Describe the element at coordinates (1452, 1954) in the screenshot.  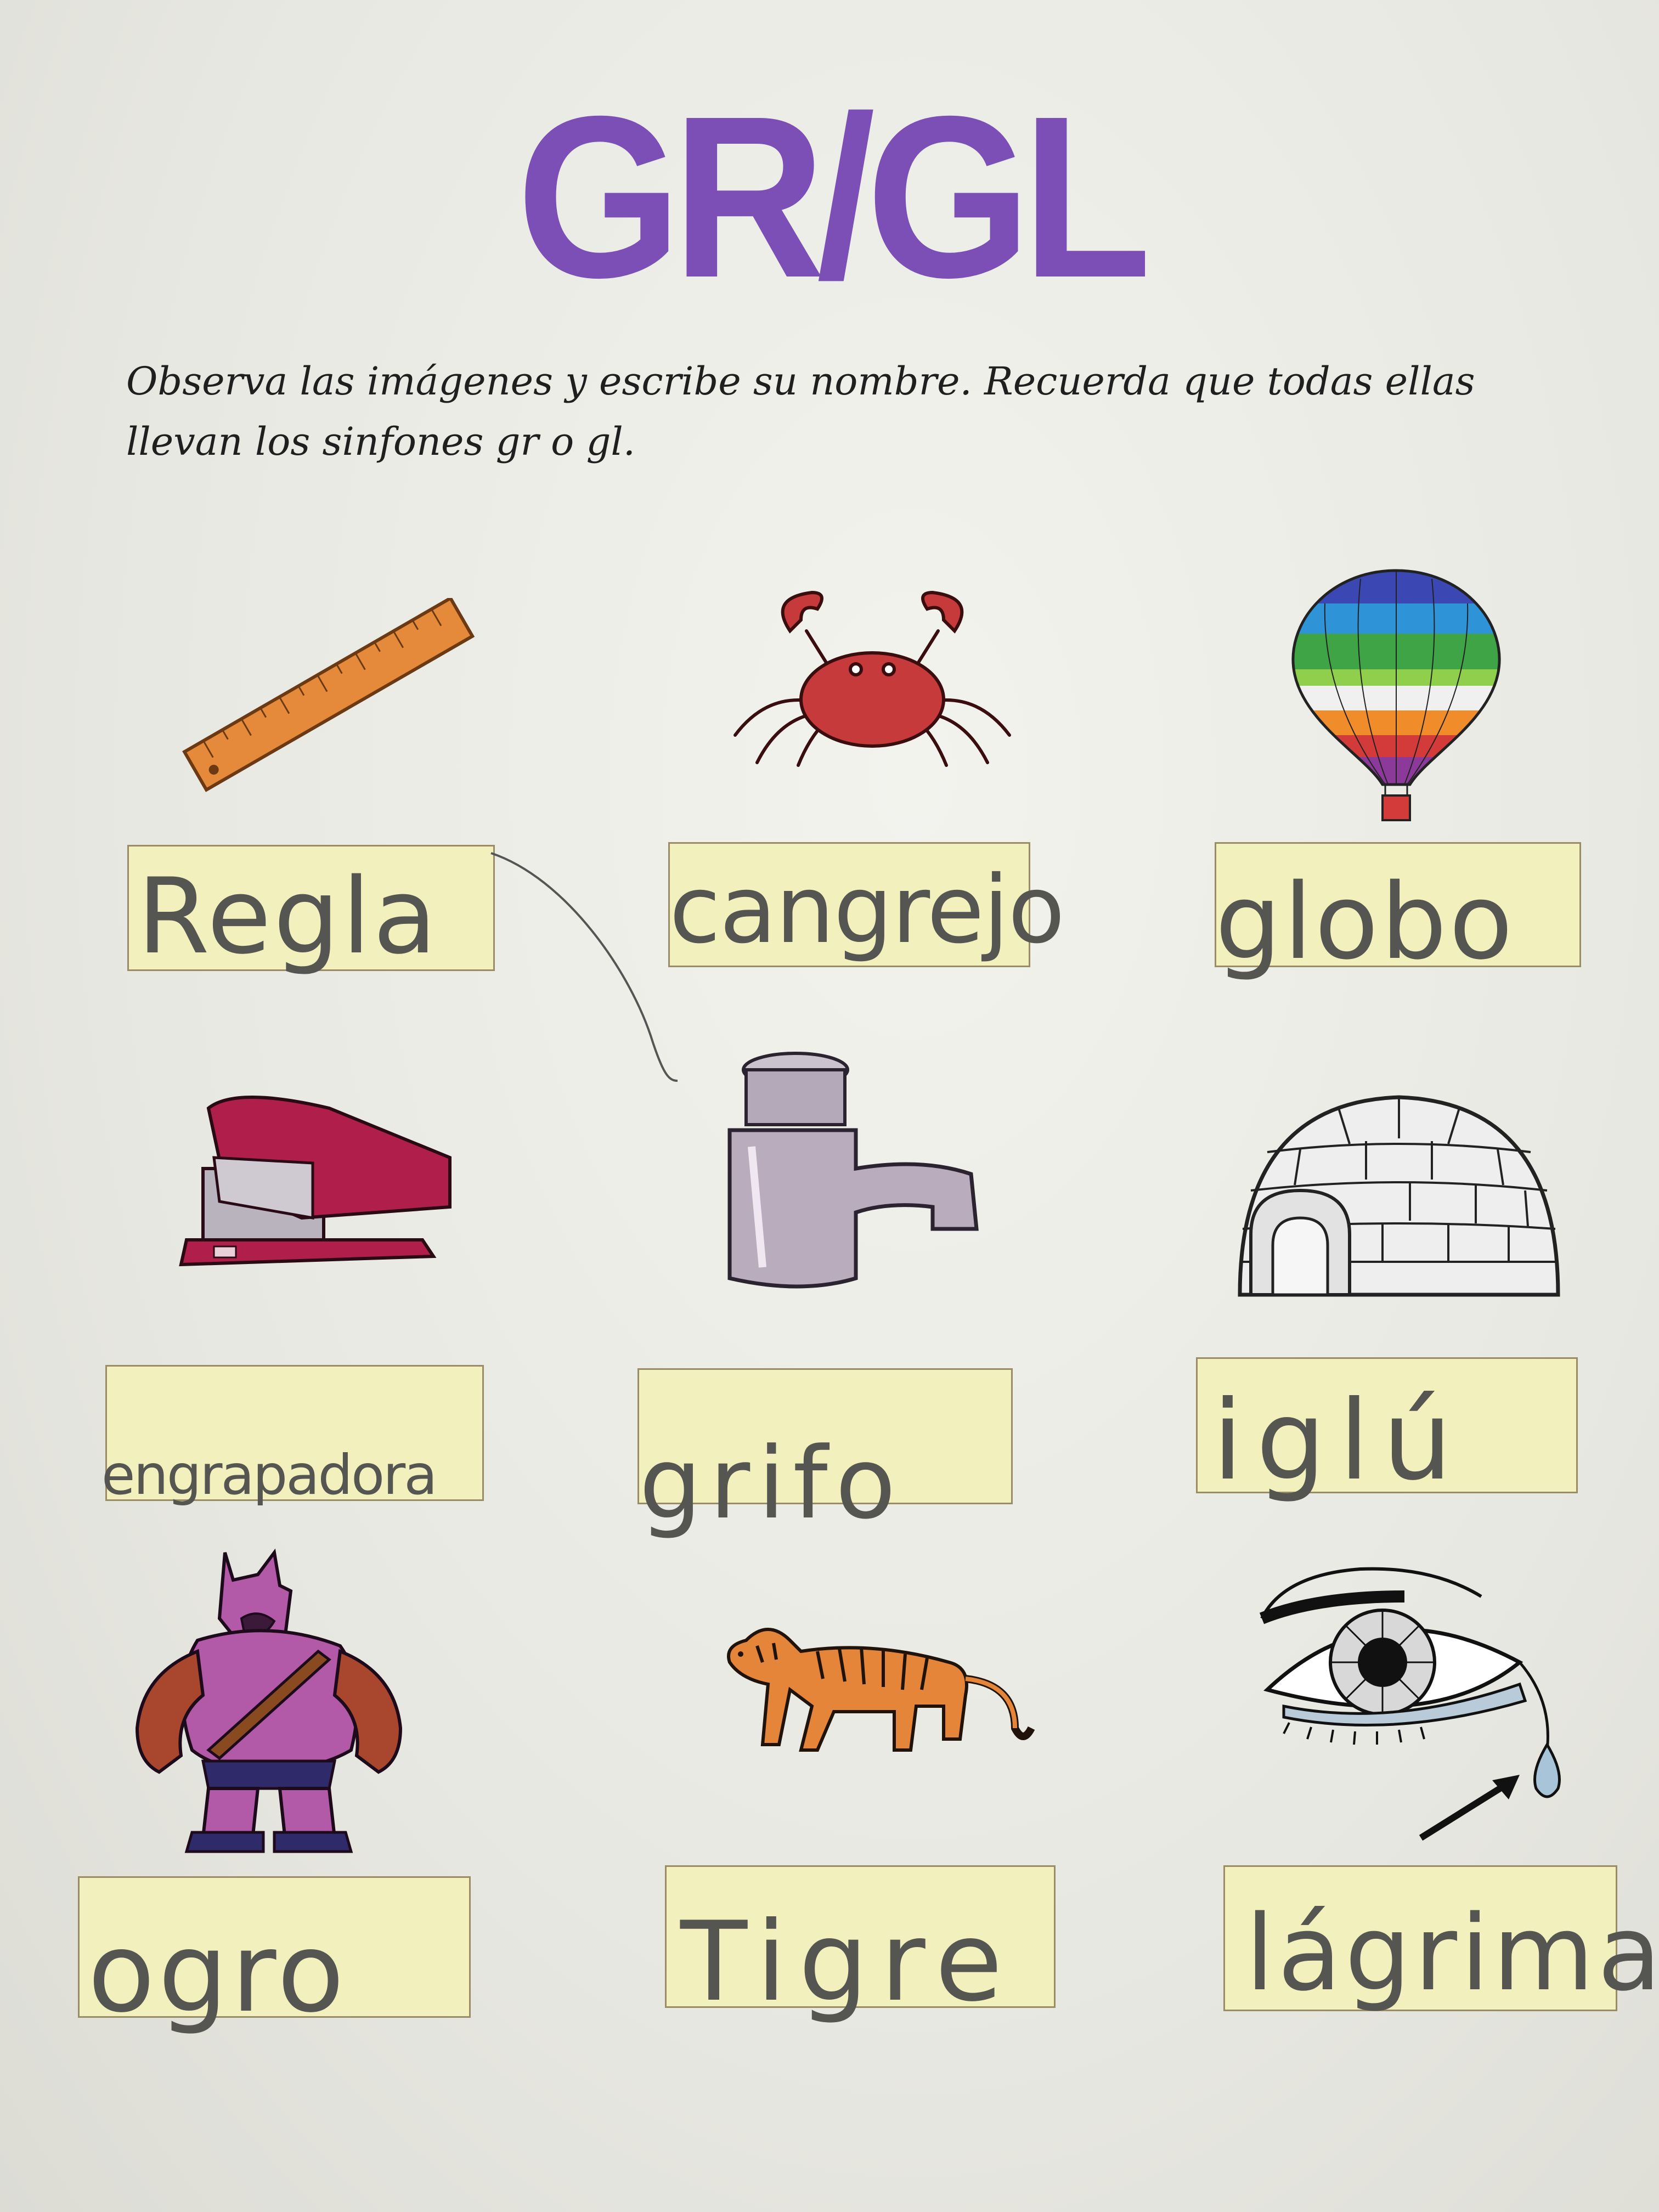
I see `answer-text-9: lágrima` at that location.